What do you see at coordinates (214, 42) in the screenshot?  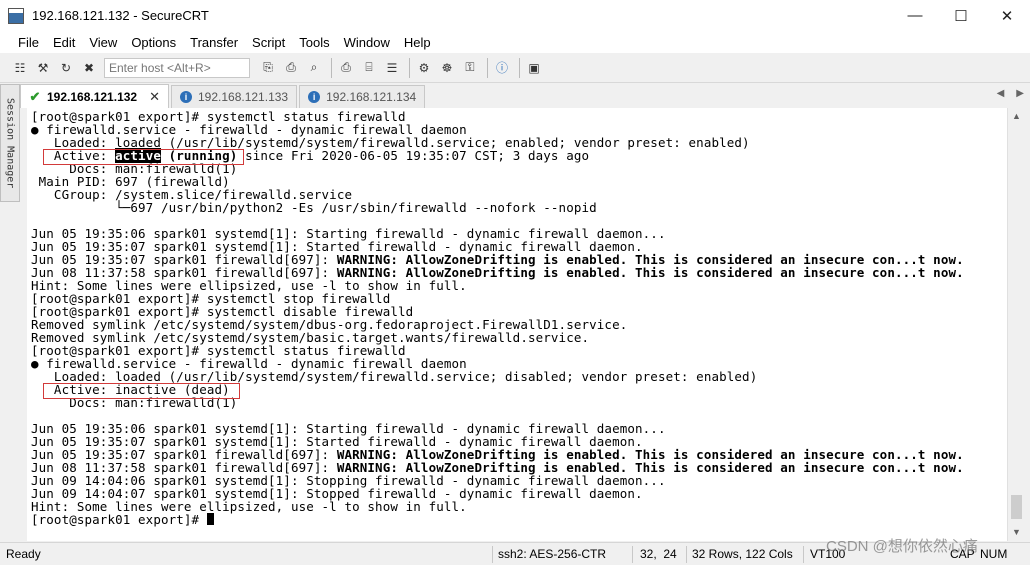 I see `menu-transfer: Transfer` at bounding box center [214, 42].